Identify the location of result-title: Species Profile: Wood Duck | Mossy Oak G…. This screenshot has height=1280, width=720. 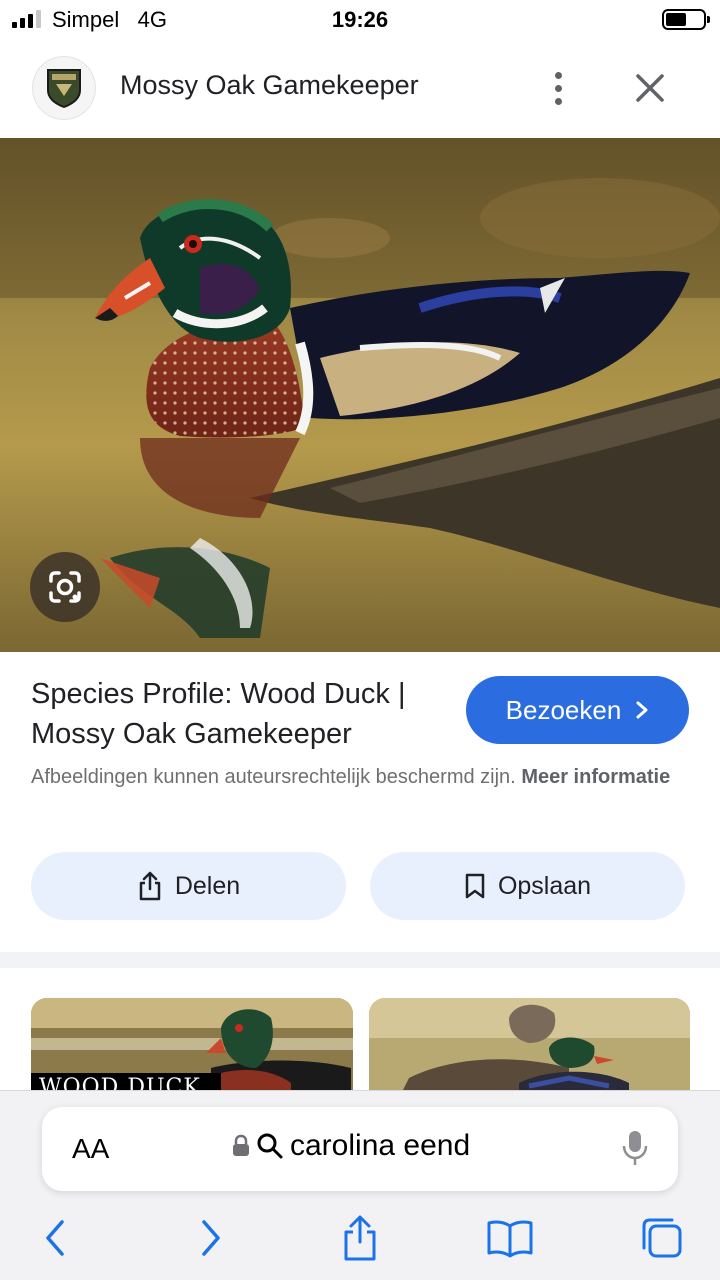
(241, 714).